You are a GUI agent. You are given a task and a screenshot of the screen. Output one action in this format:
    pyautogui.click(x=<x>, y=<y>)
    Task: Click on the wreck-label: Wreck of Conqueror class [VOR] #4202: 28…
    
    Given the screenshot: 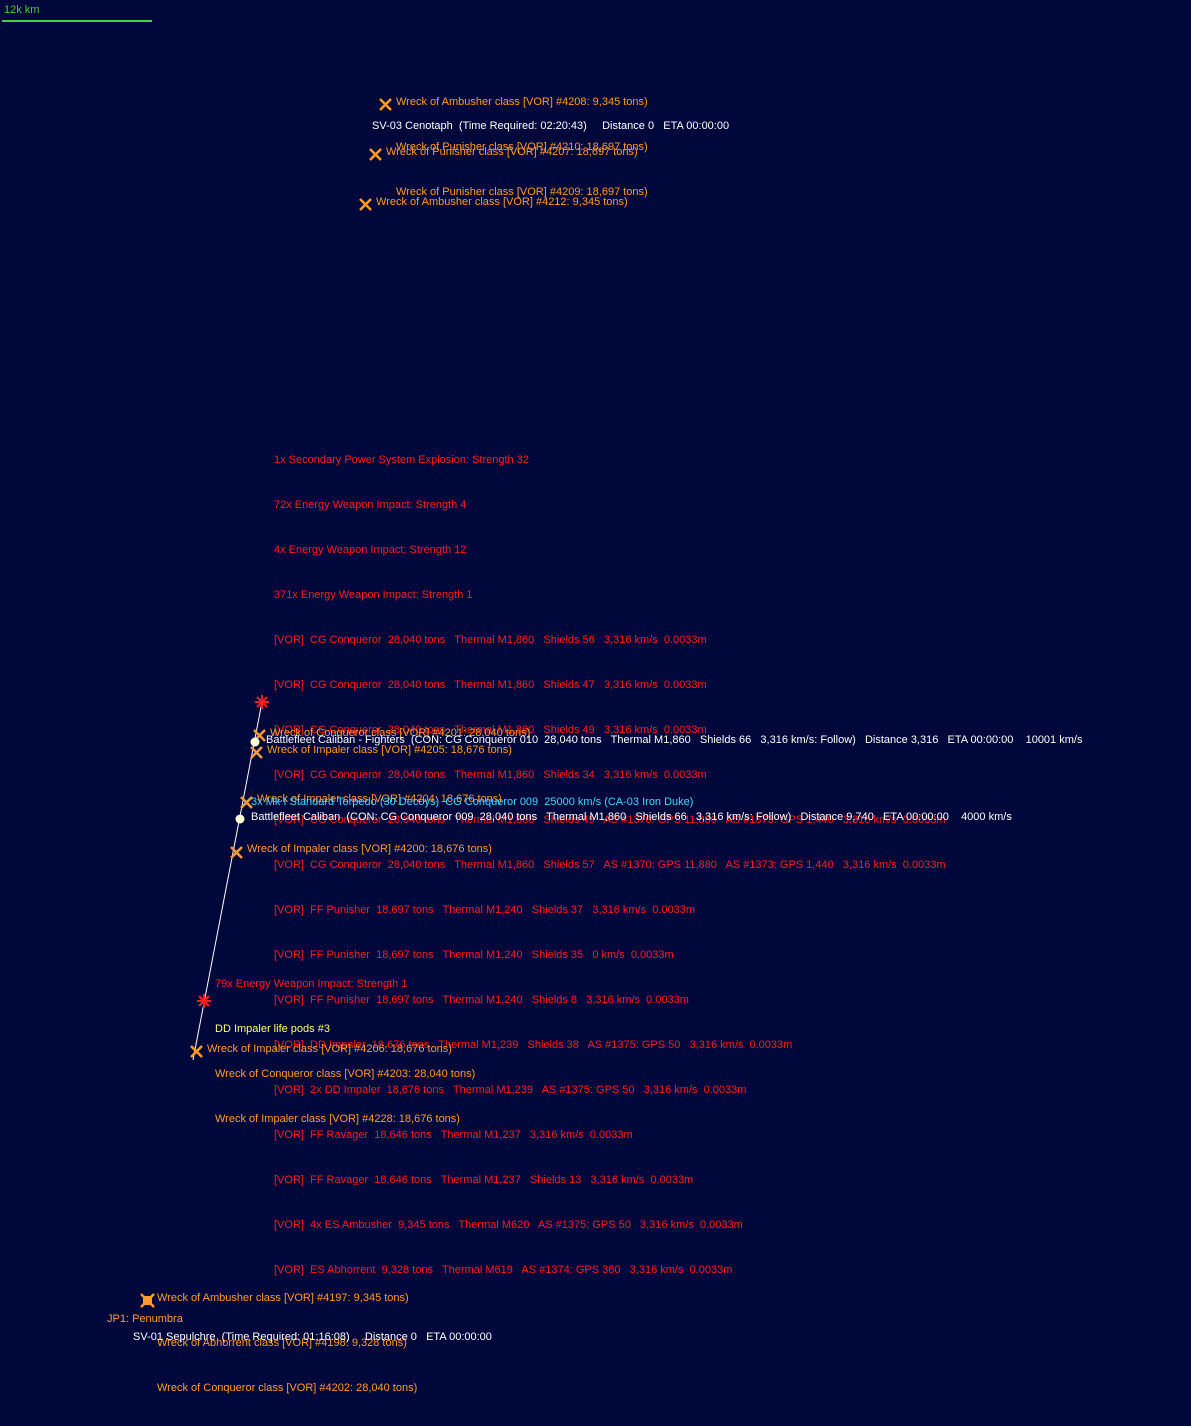 What is the action you would take?
    pyautogui.click(x=287, y=1388)
    